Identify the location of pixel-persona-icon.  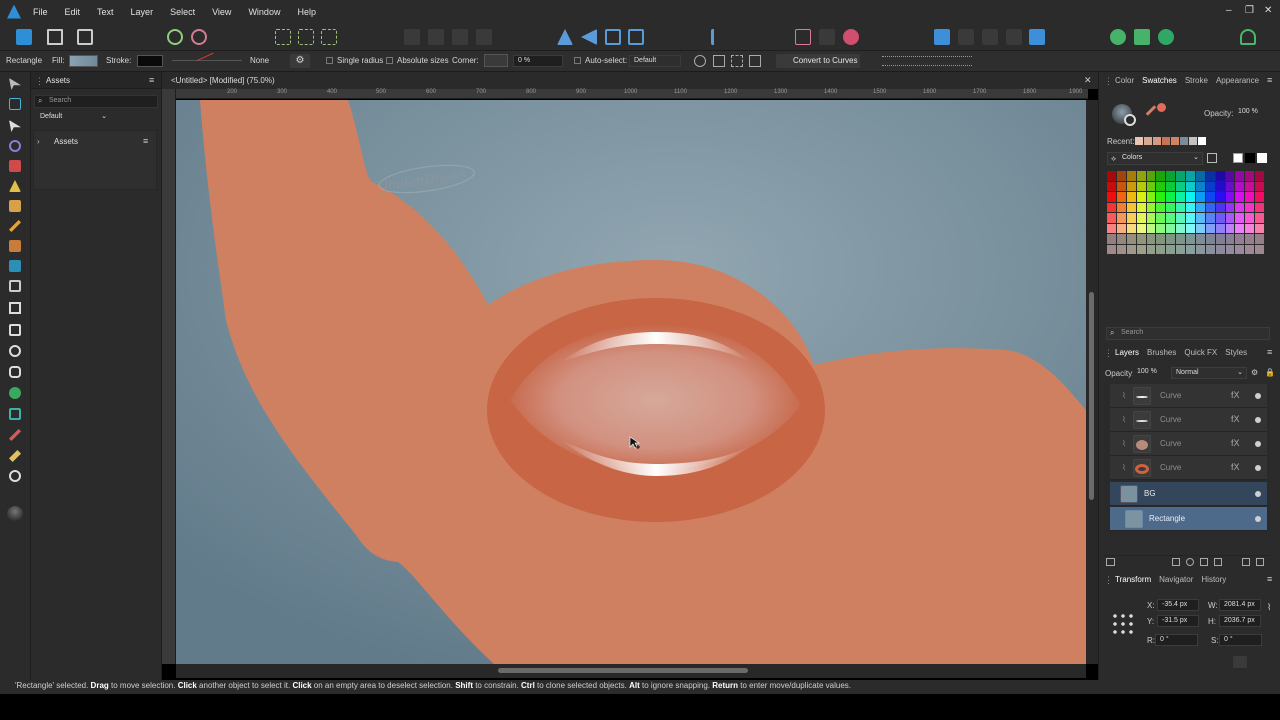
(55, 37).